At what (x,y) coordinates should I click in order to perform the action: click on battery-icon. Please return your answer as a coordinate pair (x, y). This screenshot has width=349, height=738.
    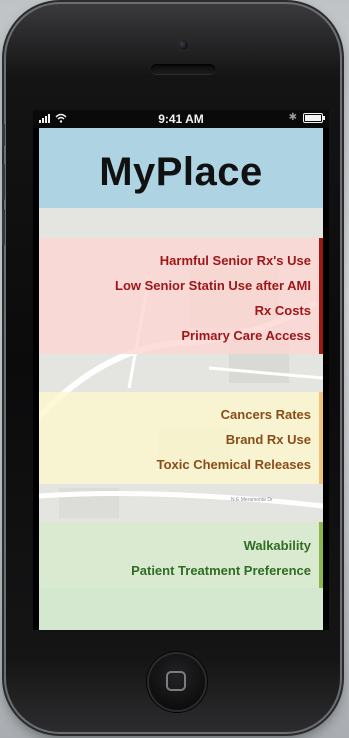
    Looking at the image, I should click on (314, 118).